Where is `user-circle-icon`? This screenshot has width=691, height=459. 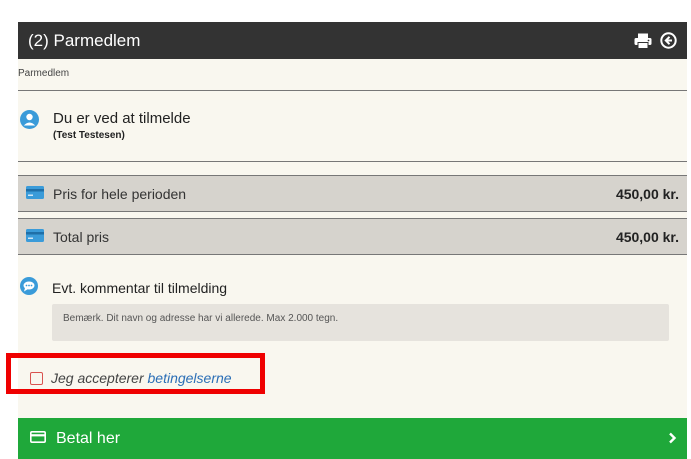
user-circle-icon is located at coordinates (29, 122).